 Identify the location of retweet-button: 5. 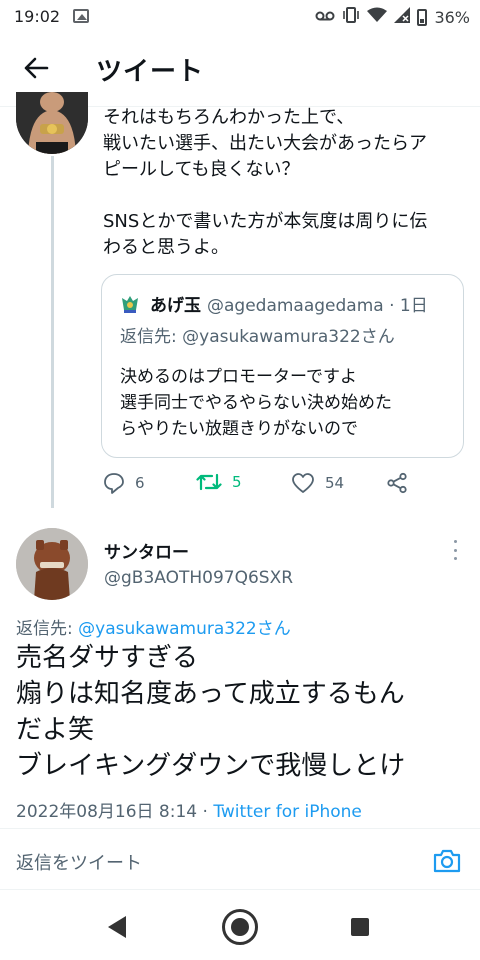
(219, 482).